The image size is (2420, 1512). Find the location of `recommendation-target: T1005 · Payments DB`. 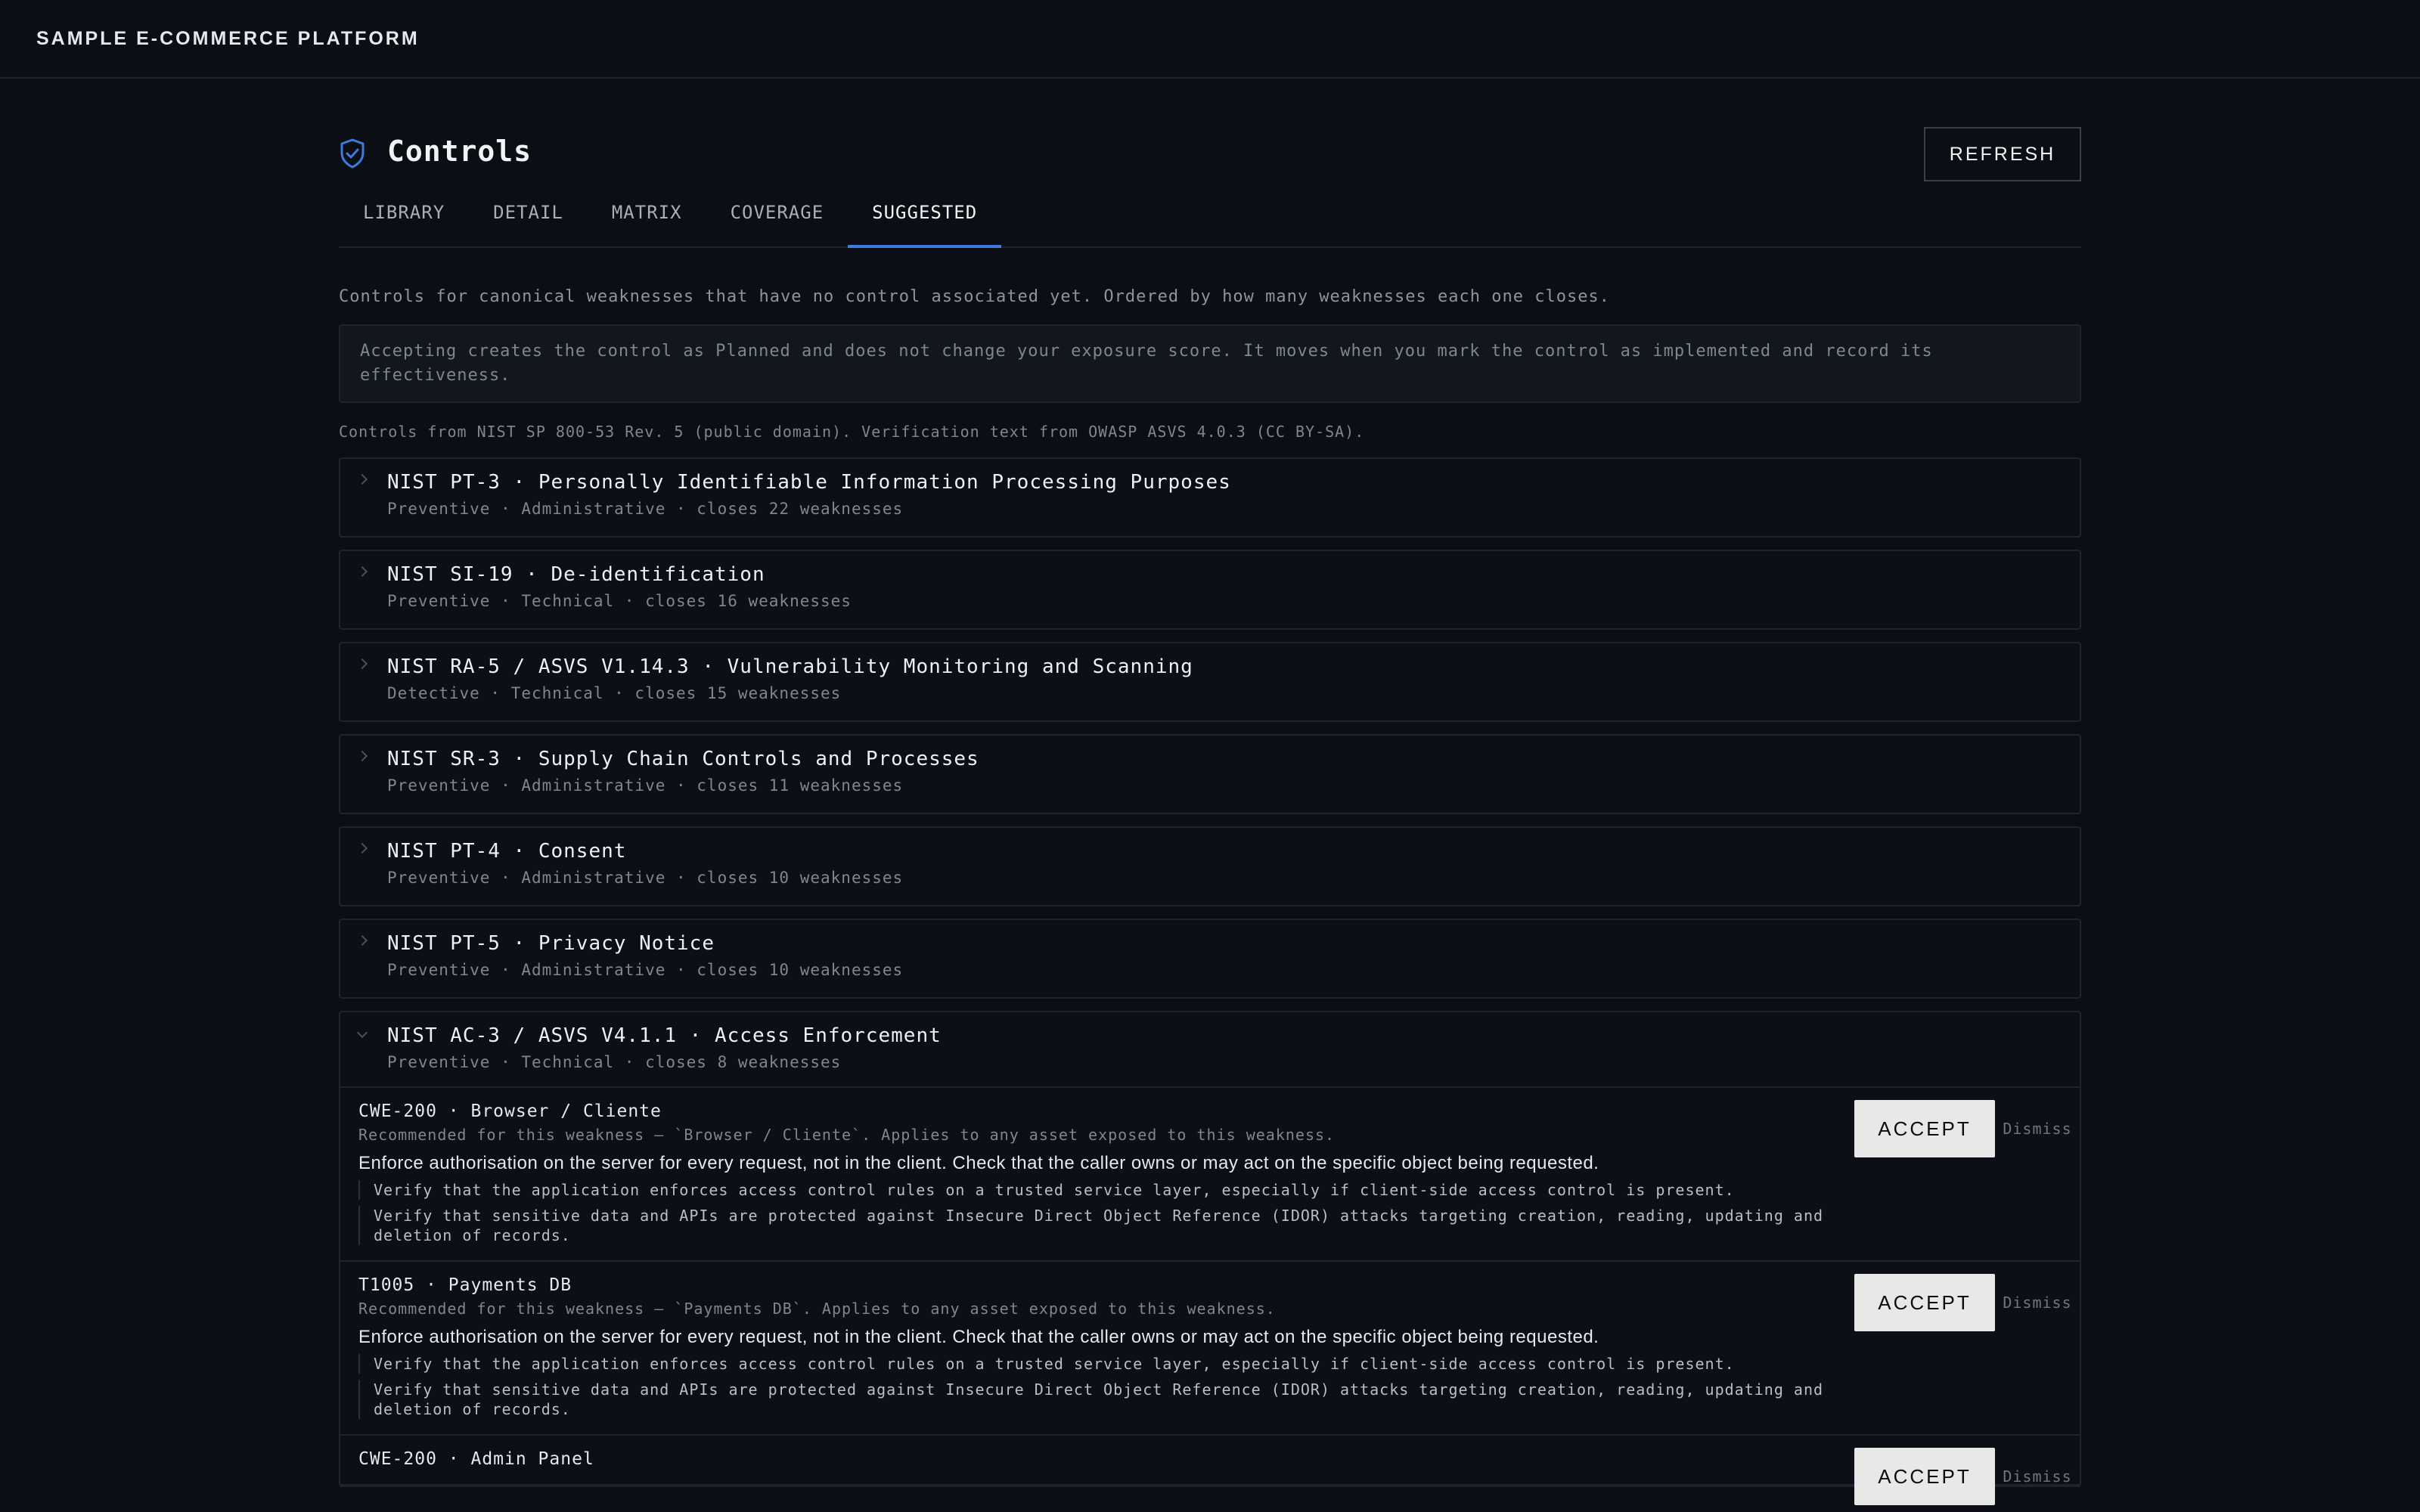

recommendation-target: T1005 · Payments DB is located at coordinates (465, 1285).